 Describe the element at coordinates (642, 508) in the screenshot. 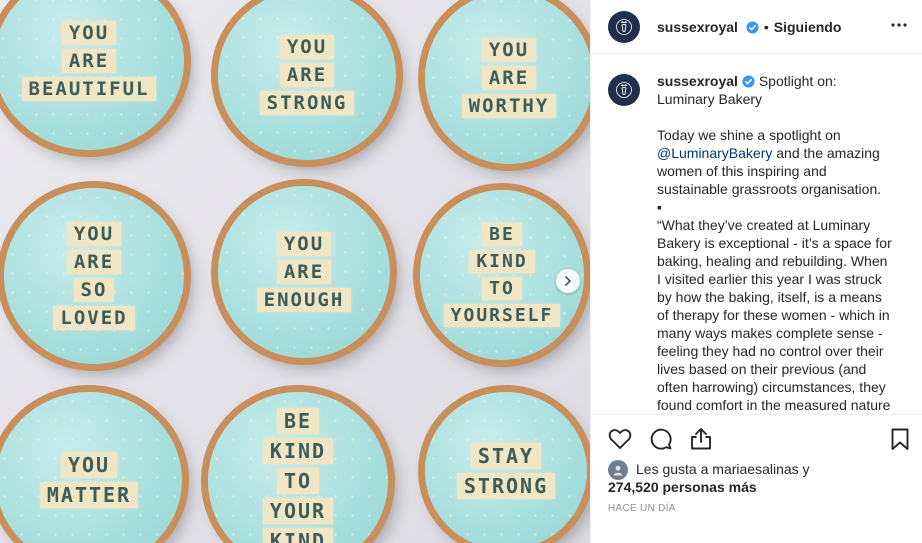

I see `post-timestamp: HACE UN DÍA` at that location.